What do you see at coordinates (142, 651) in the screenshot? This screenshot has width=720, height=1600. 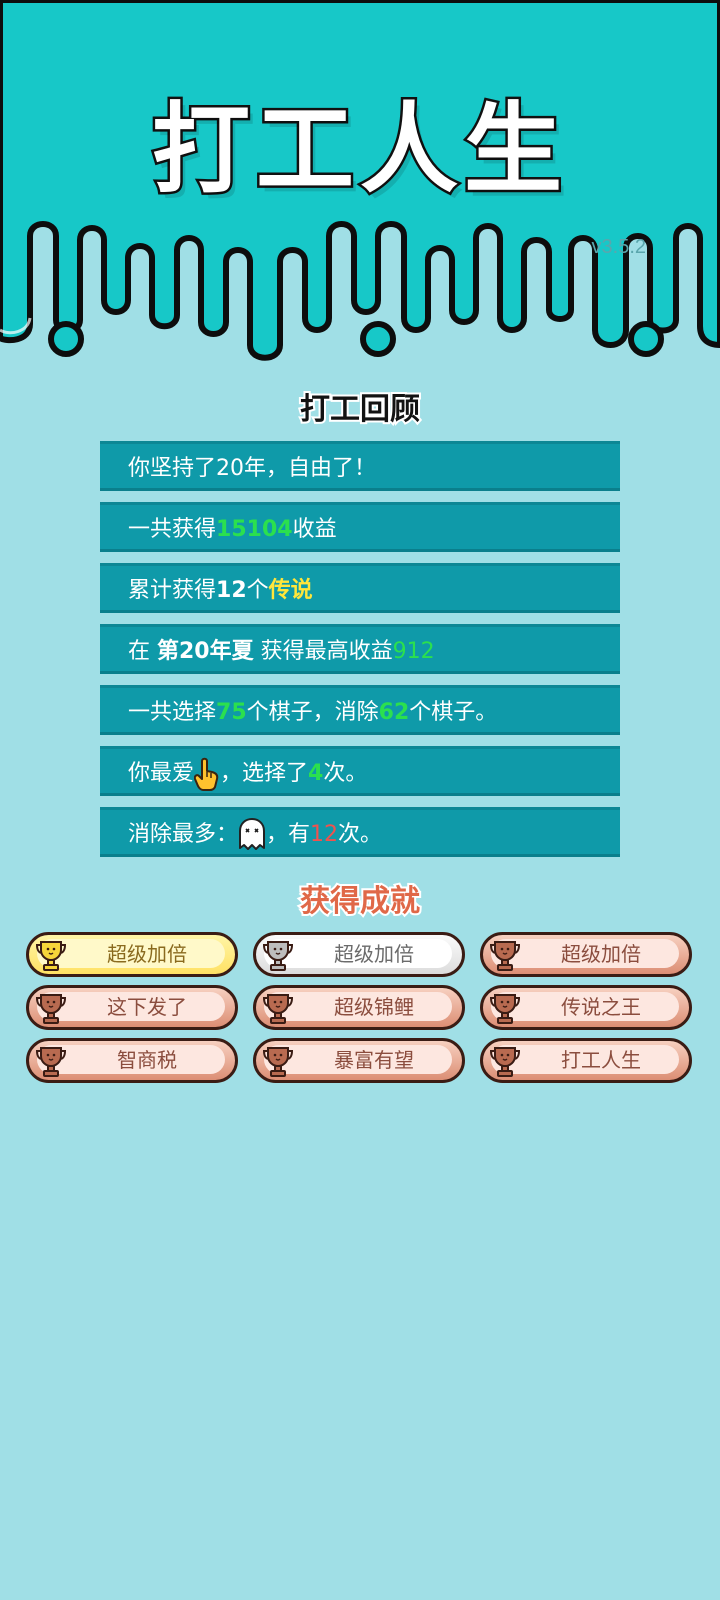 I see `stat-text: 在` at bounding box center [142, 651].